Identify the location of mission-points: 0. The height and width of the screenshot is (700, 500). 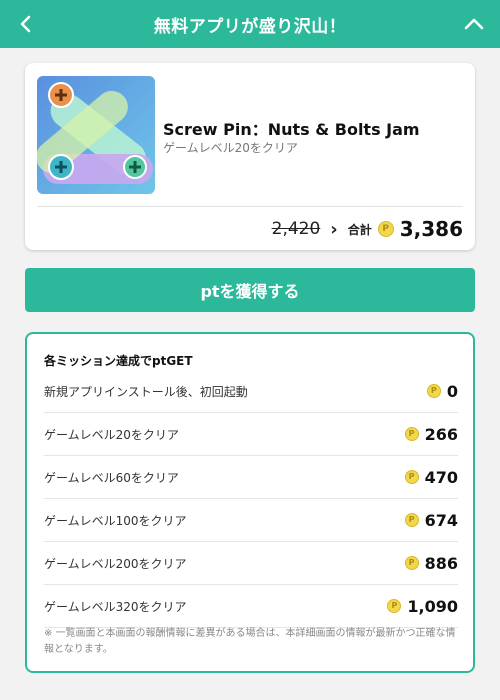
(452, 391).